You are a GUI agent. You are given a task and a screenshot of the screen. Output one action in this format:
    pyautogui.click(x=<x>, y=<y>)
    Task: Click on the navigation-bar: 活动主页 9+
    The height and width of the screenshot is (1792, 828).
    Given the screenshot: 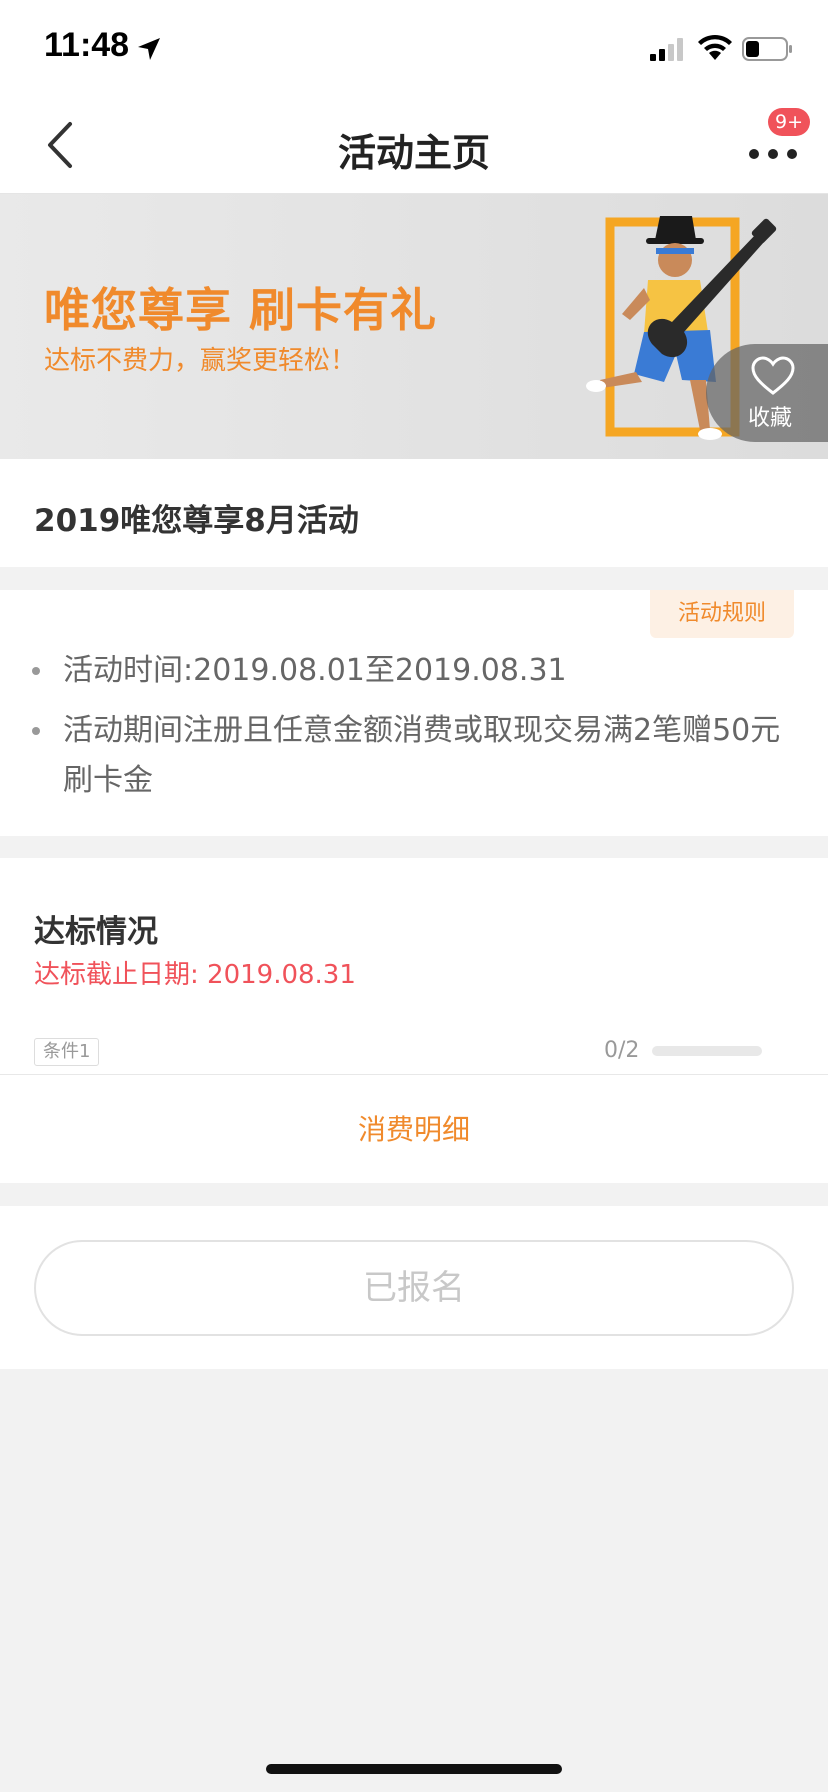 What is the action you would take?
    pyautogui.click(x=414, y=143)
    